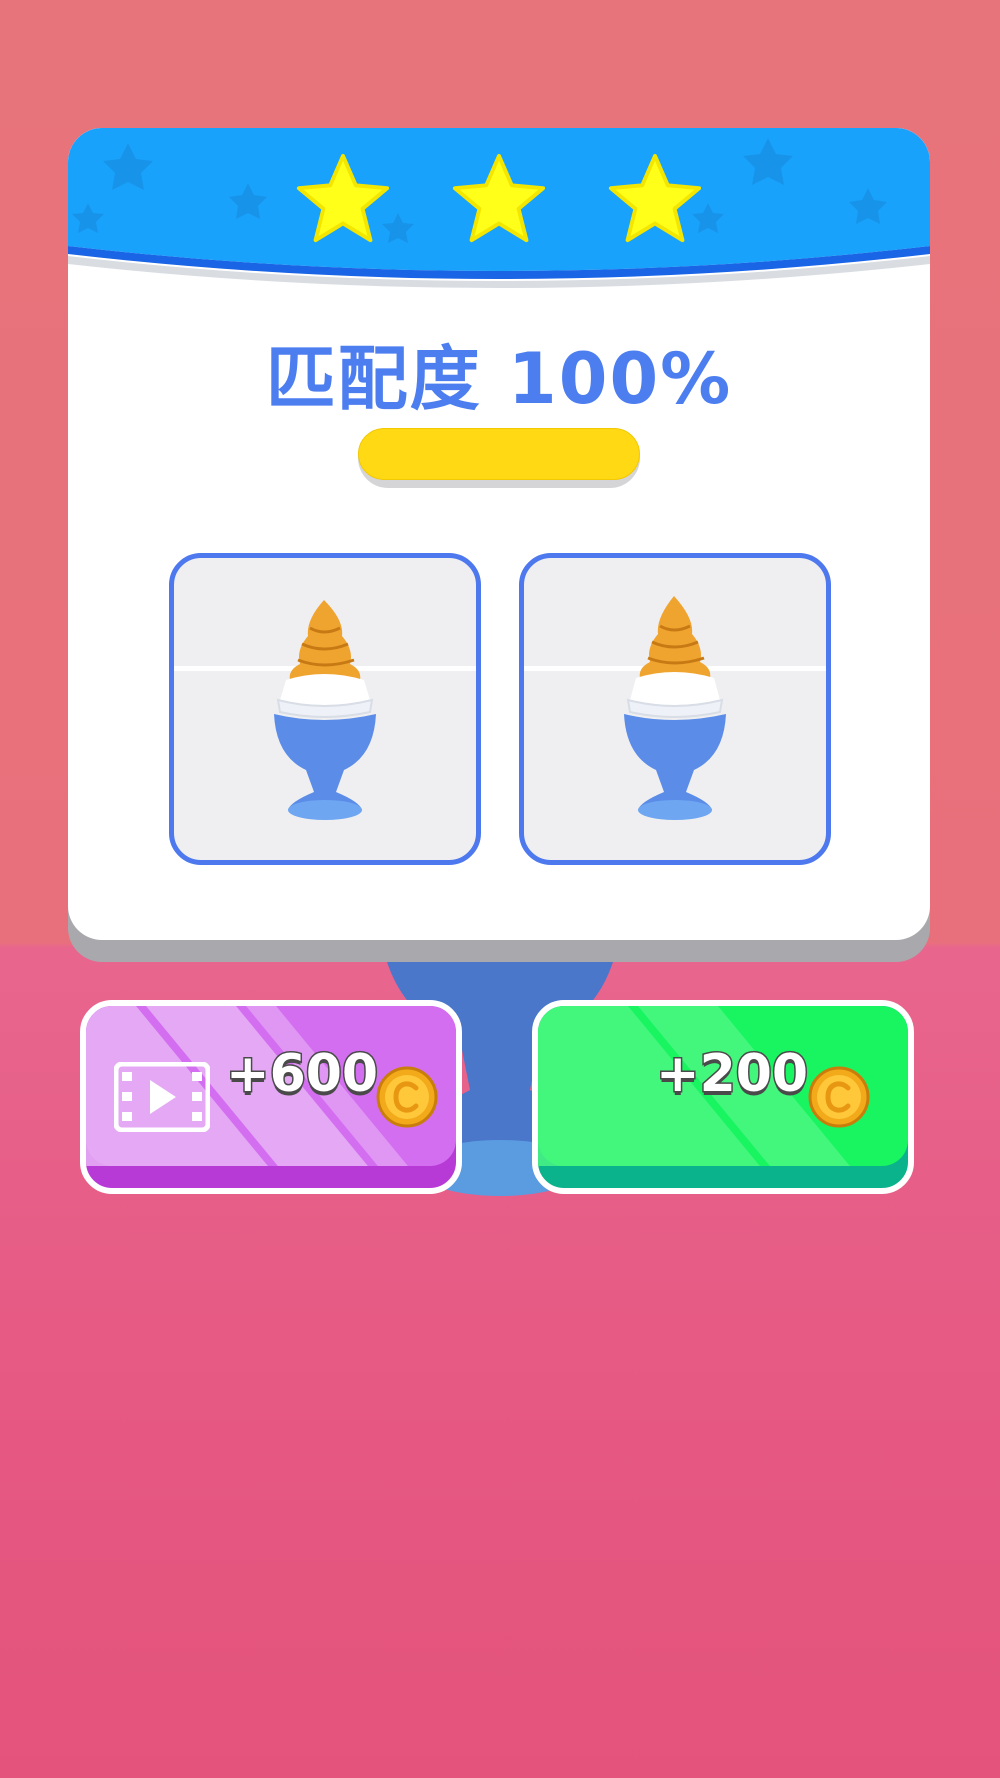  I want to click on match-progress-bar, so click(499, 458).